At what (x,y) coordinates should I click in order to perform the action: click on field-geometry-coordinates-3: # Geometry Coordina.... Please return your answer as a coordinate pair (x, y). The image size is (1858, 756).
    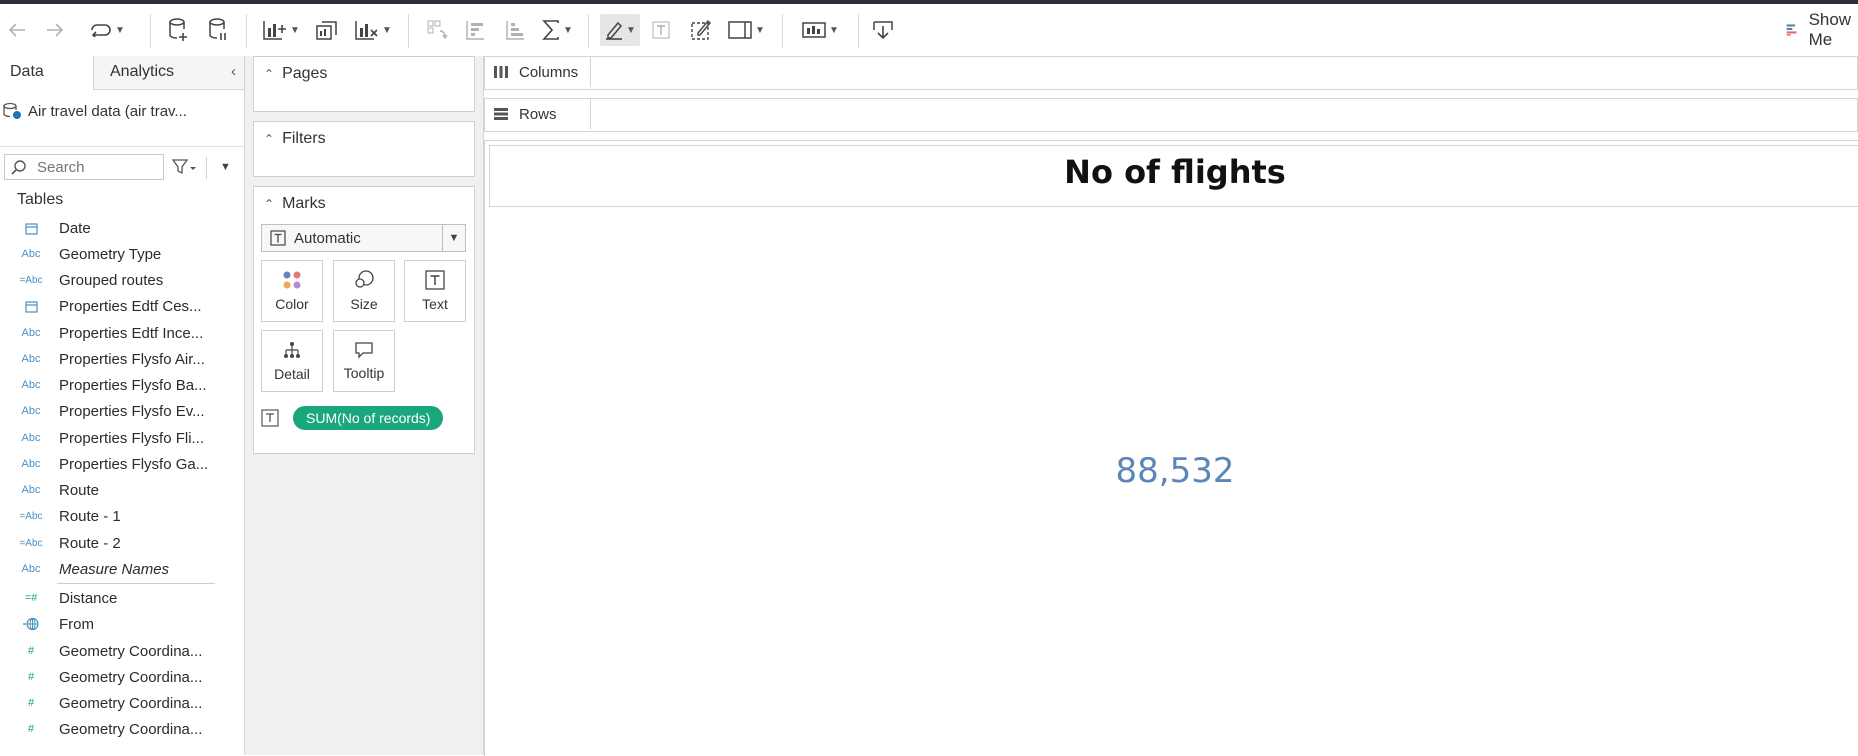
    Looking at the image, I should click on (122, 703).